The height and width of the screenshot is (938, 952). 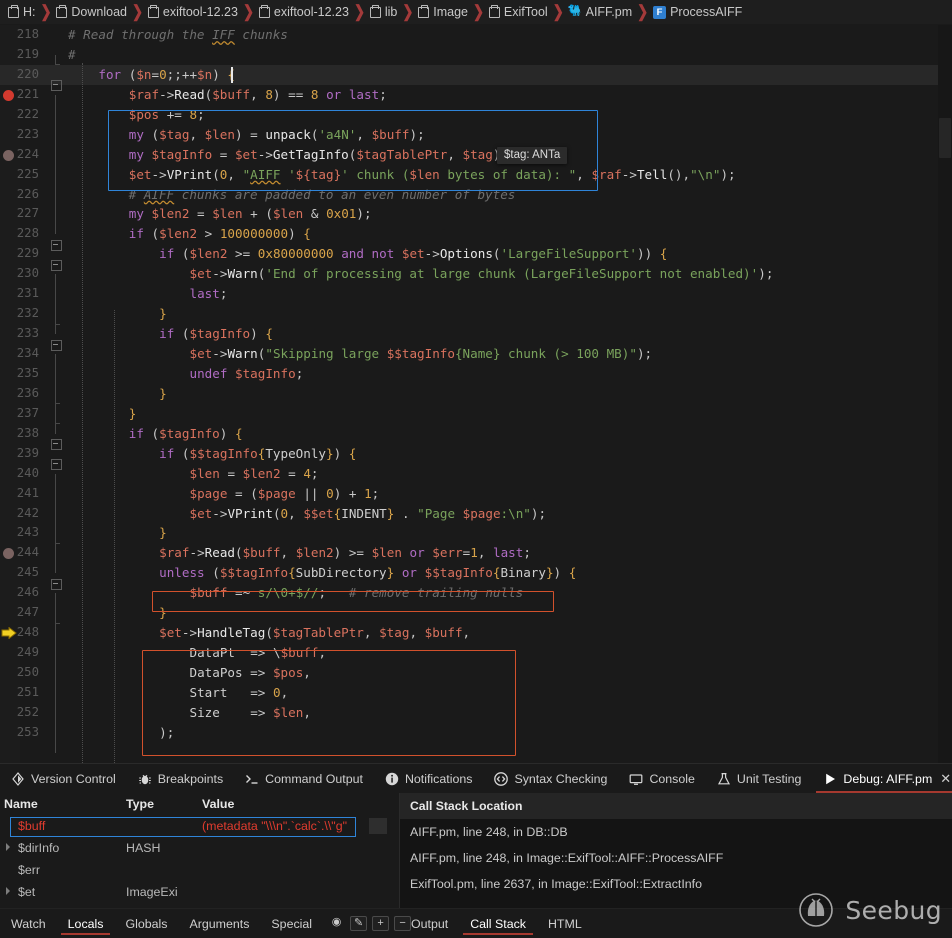 What do you see at coordinates (759, 778) in the screenshot?
I see `panel-tab-unit-testing: Unit Testing` at bounding box center [759, 778].